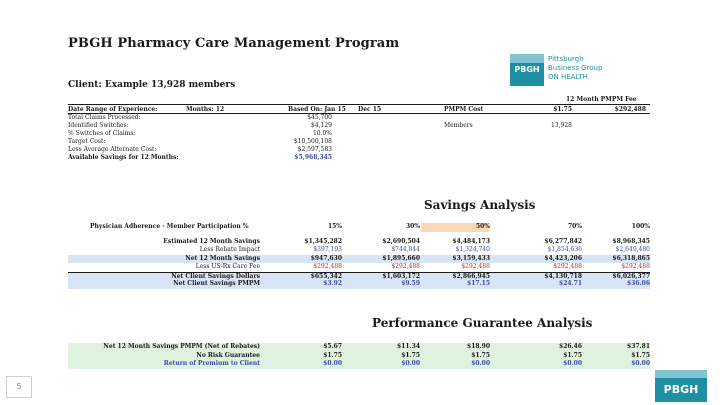 This screenshot has width=720, height=405. I want to click on savings-cell: $1,345,282, so click(323, 241).